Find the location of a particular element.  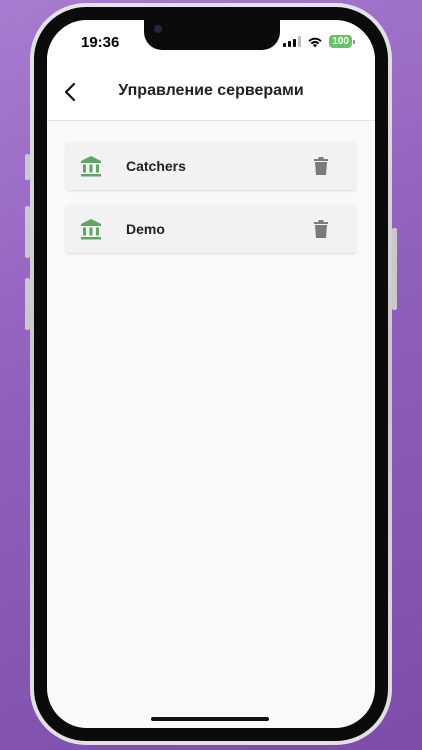

battery-icon: 100 is located at coordinates (342, 41).